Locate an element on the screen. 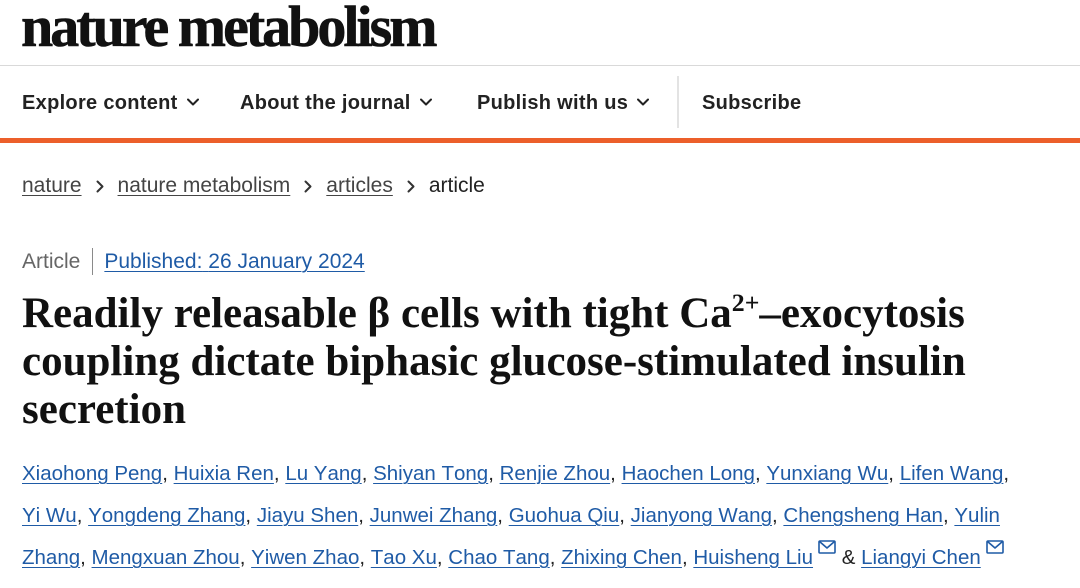  author-link: Renjie Zhou is located at coordinates (555, 473).